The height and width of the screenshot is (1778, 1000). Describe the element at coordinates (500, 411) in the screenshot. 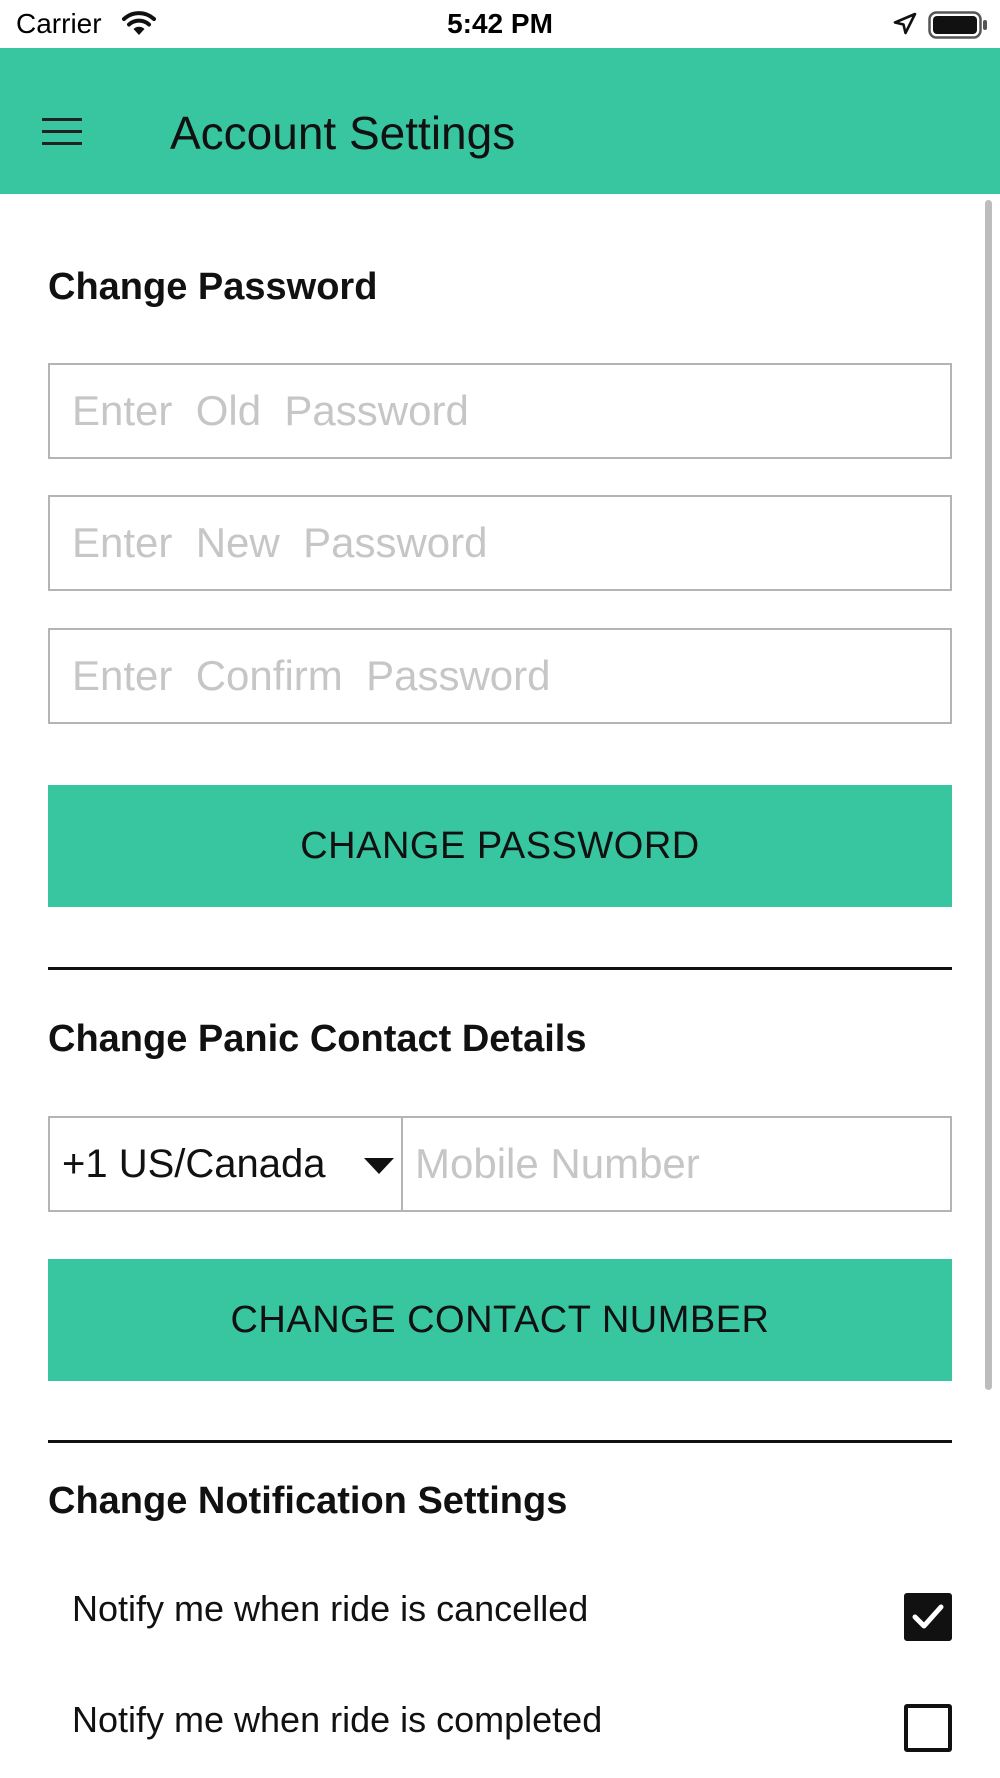

I see `old-password-input` at that location.